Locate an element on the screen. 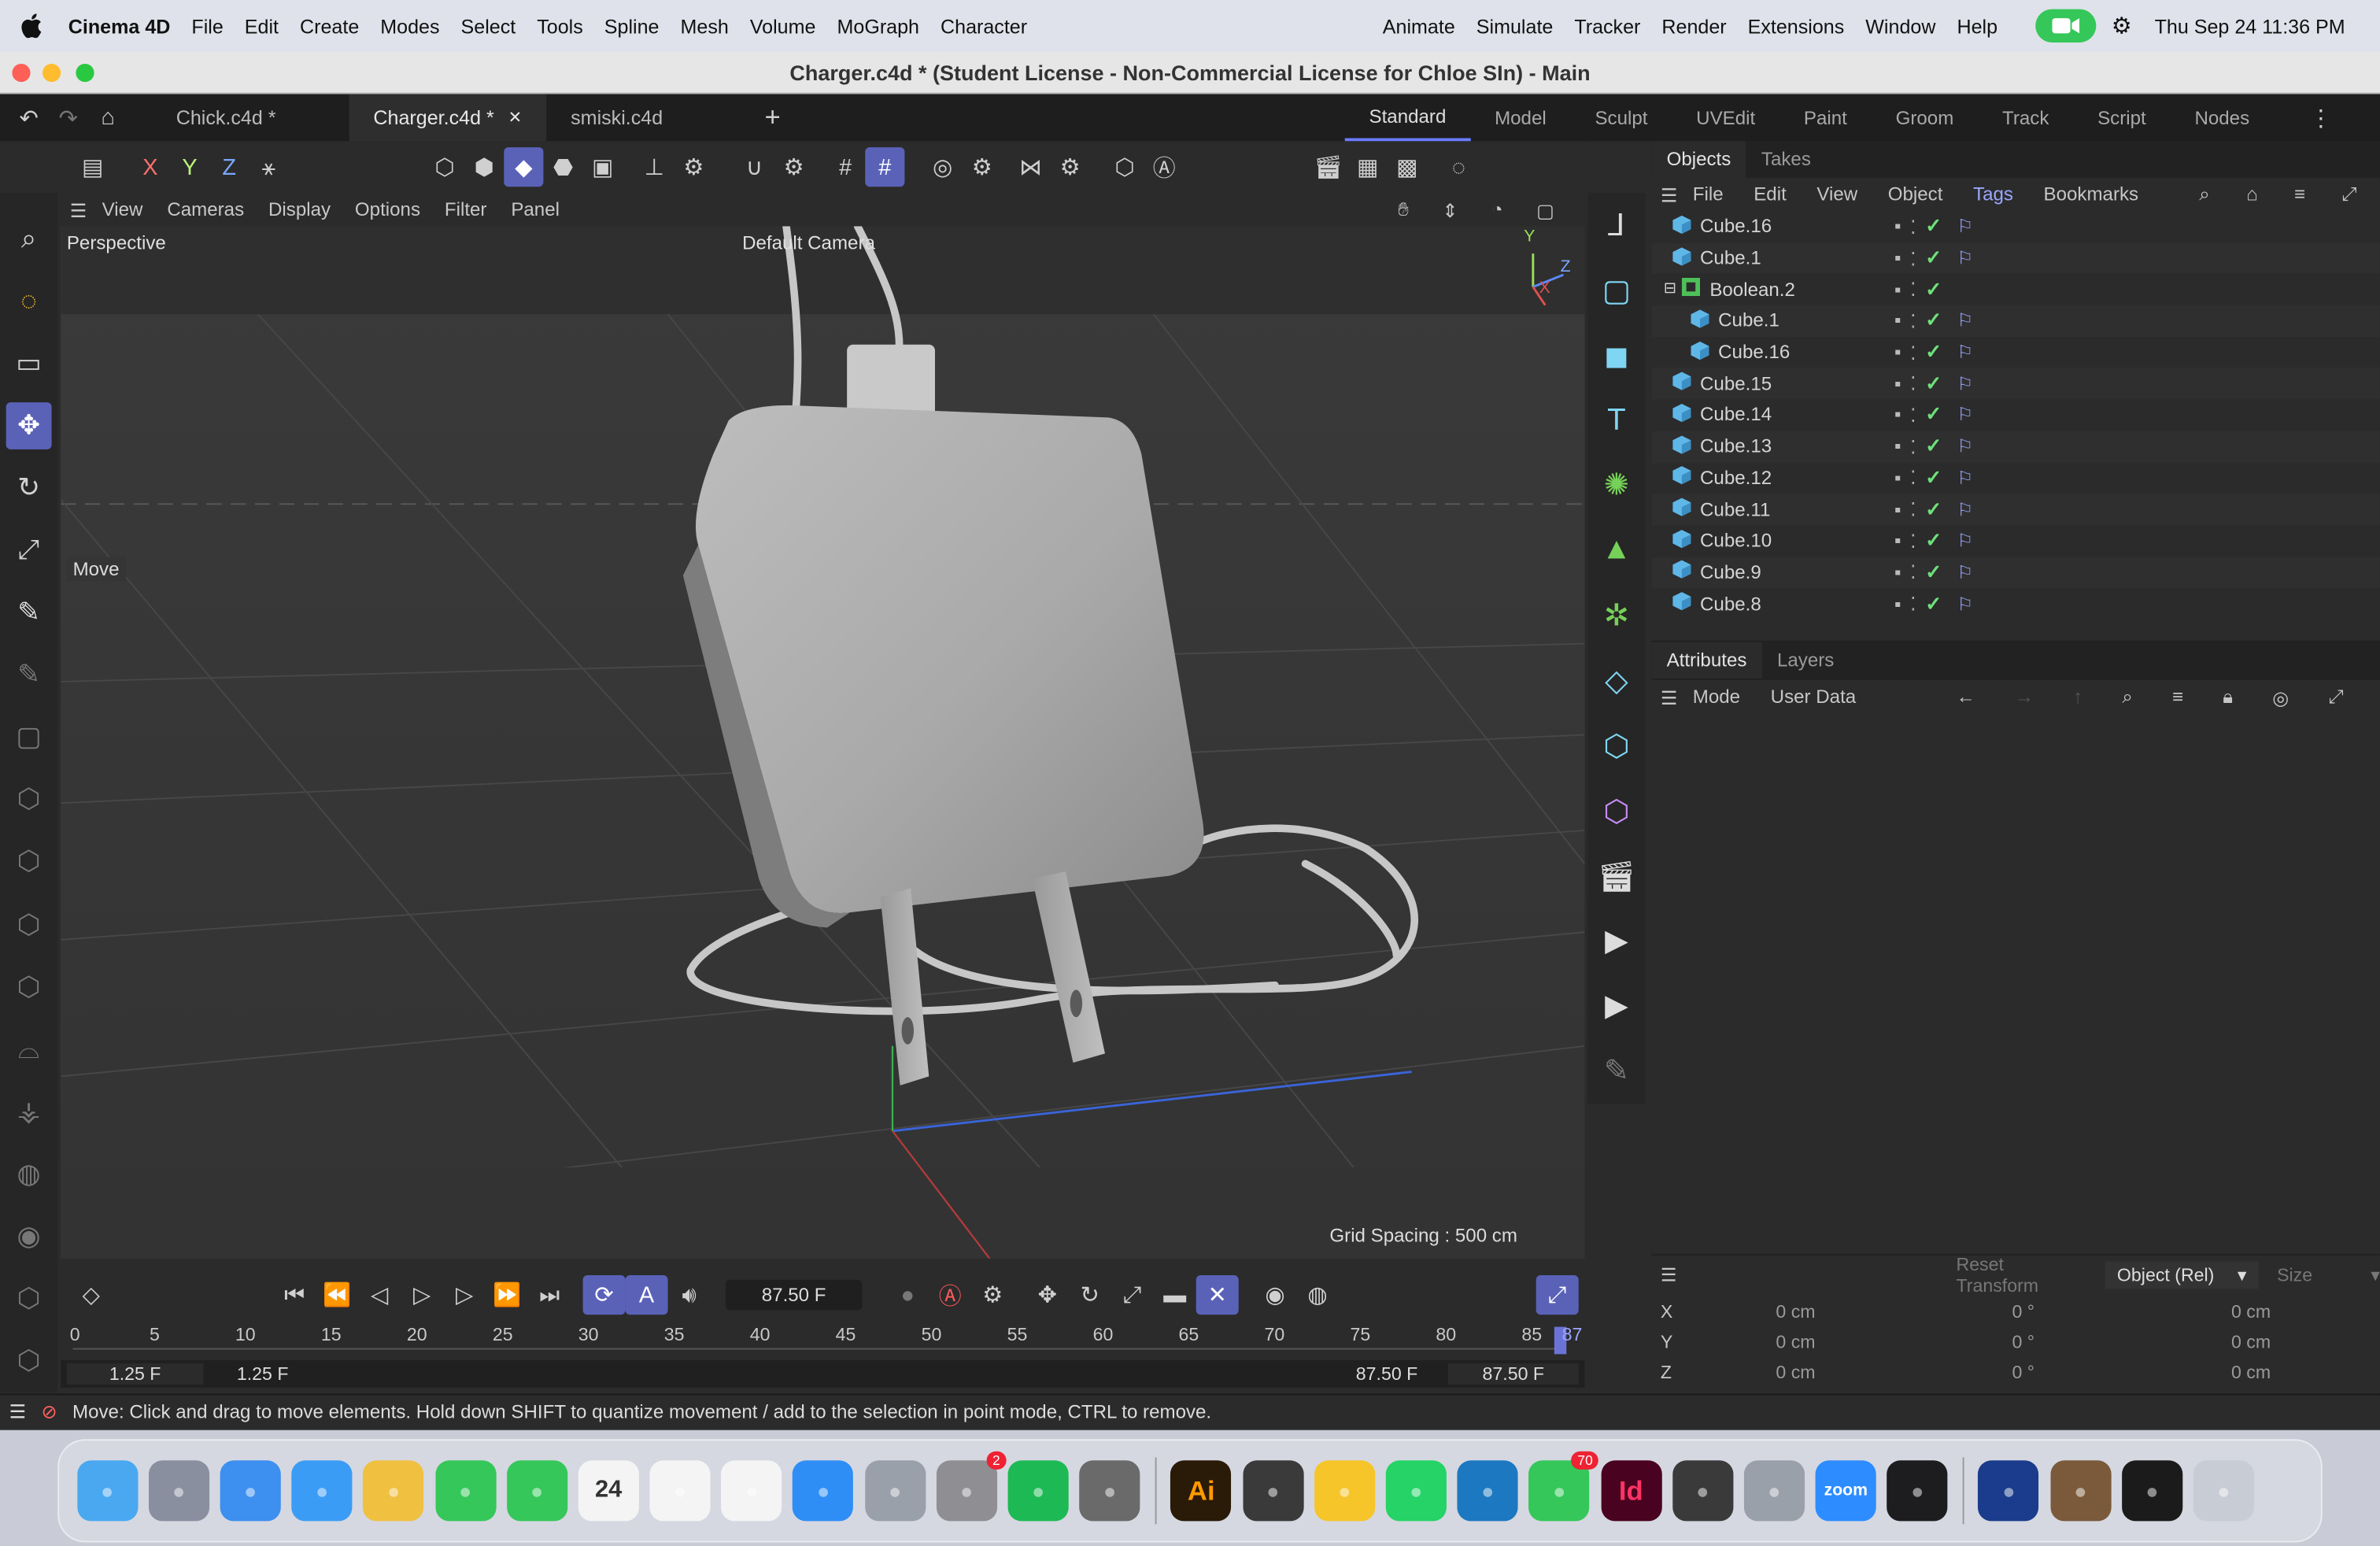  render-view-icon: 🎬︎ is located at coordinates (1327, 167).